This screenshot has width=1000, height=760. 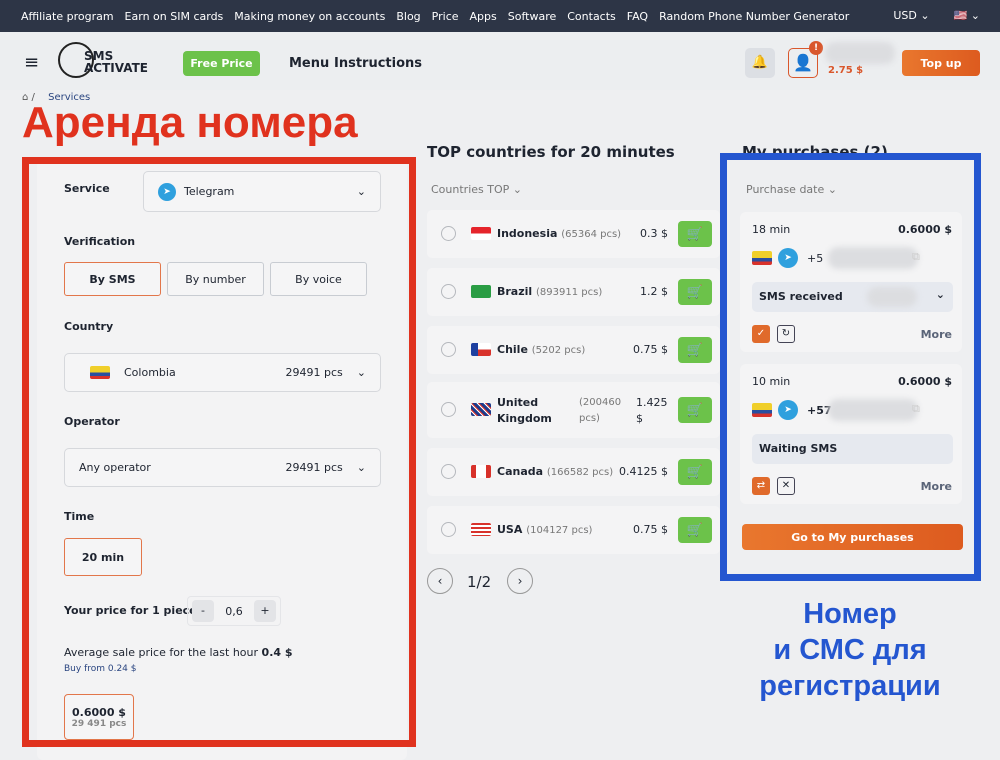 What do you see at coordinates (558, 350) in the screenshot?
I see `country-pcs: (5202 pcs)` at bounding box center [558, 350].